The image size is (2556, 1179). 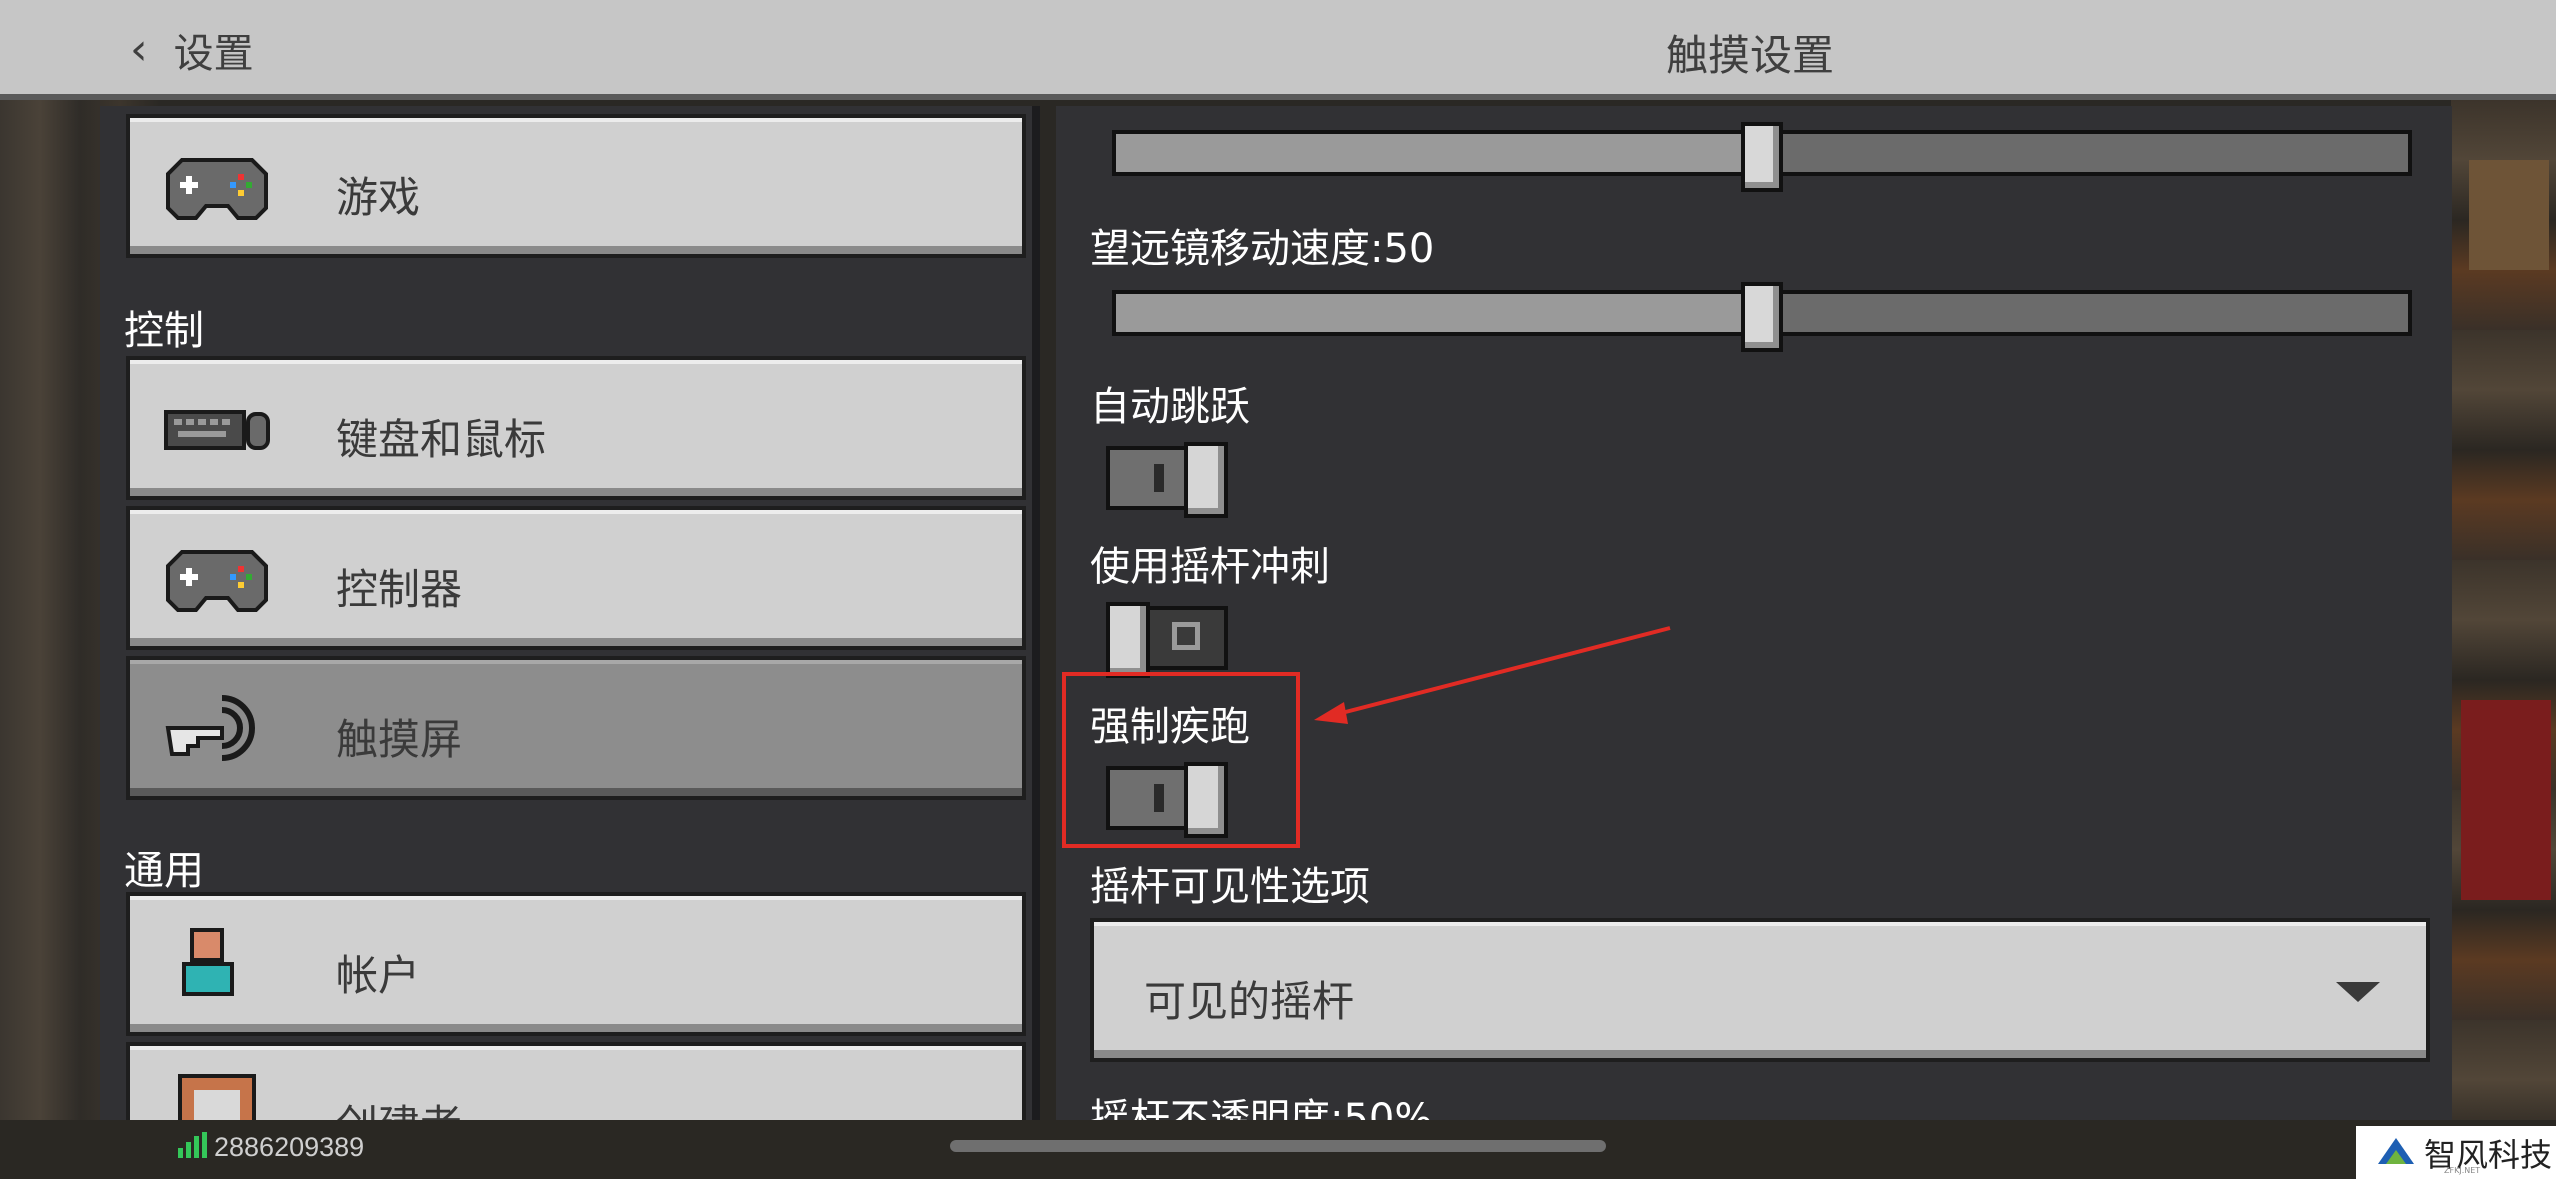 What do you see at coordinates (576, 964) in the screenshot?
I see `sidebar-item-account: 帐户` at bounding box center [576, 964].